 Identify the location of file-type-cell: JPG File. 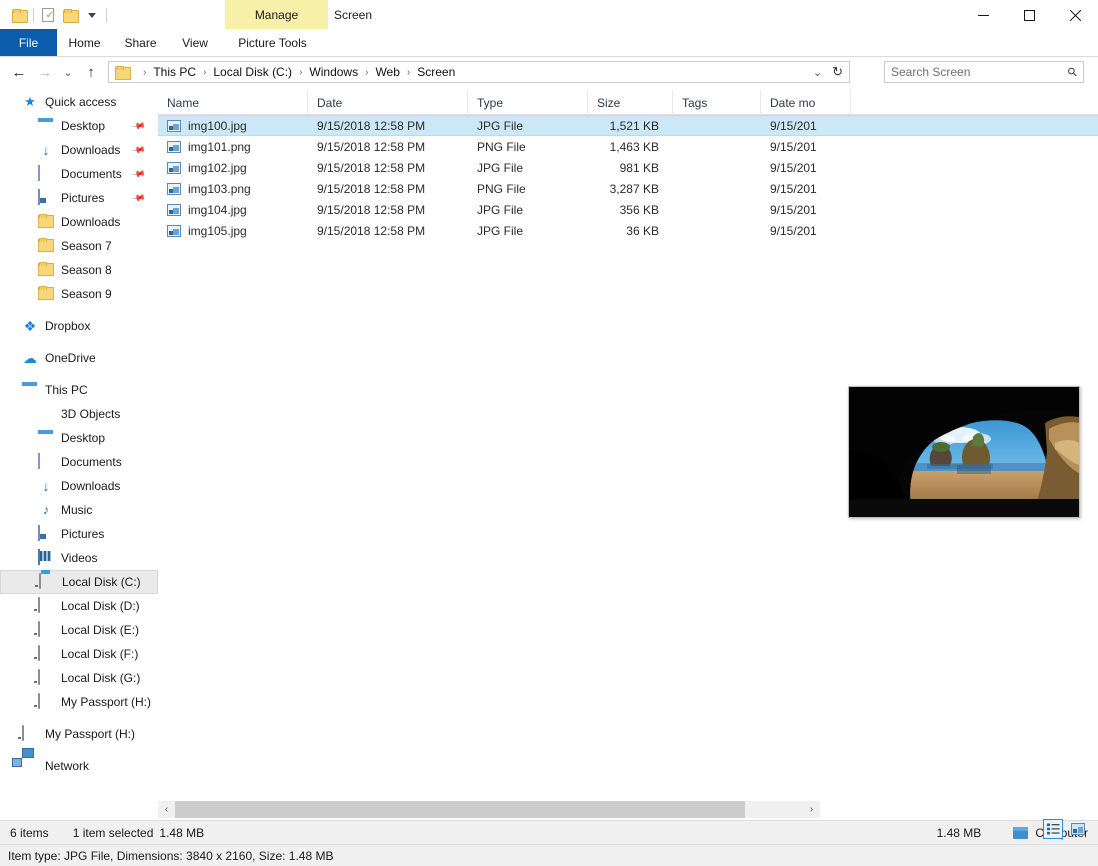
(500, 167).